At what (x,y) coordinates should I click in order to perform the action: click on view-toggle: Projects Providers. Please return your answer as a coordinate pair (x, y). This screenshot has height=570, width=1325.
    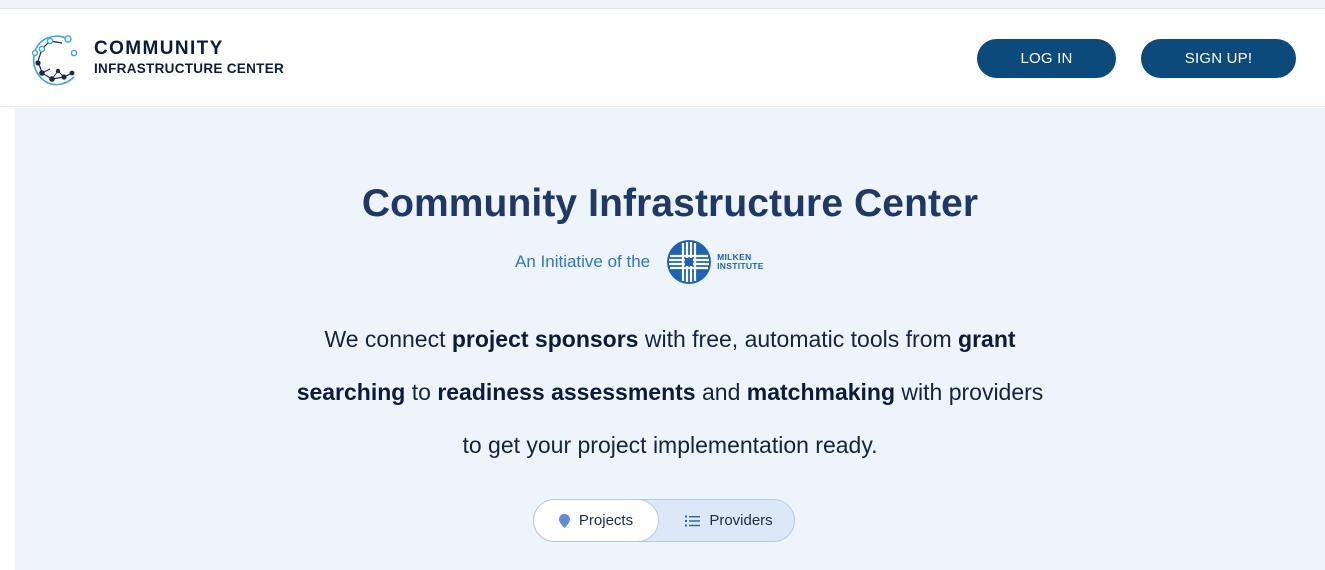
    Looking at the image, I should click on (664, 520).